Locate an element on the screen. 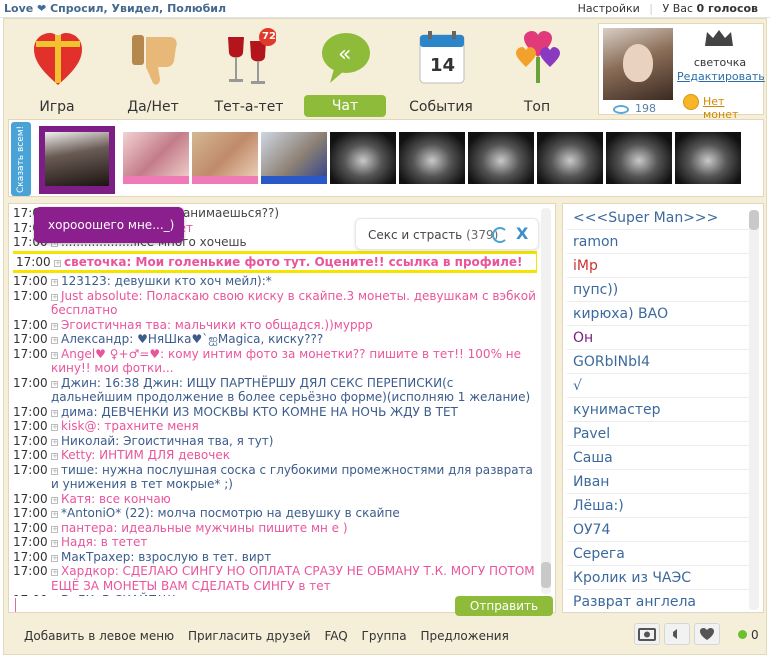  message-text: МакТрахер: взрослую в тет. вирт is located at coordinates (166, 557).